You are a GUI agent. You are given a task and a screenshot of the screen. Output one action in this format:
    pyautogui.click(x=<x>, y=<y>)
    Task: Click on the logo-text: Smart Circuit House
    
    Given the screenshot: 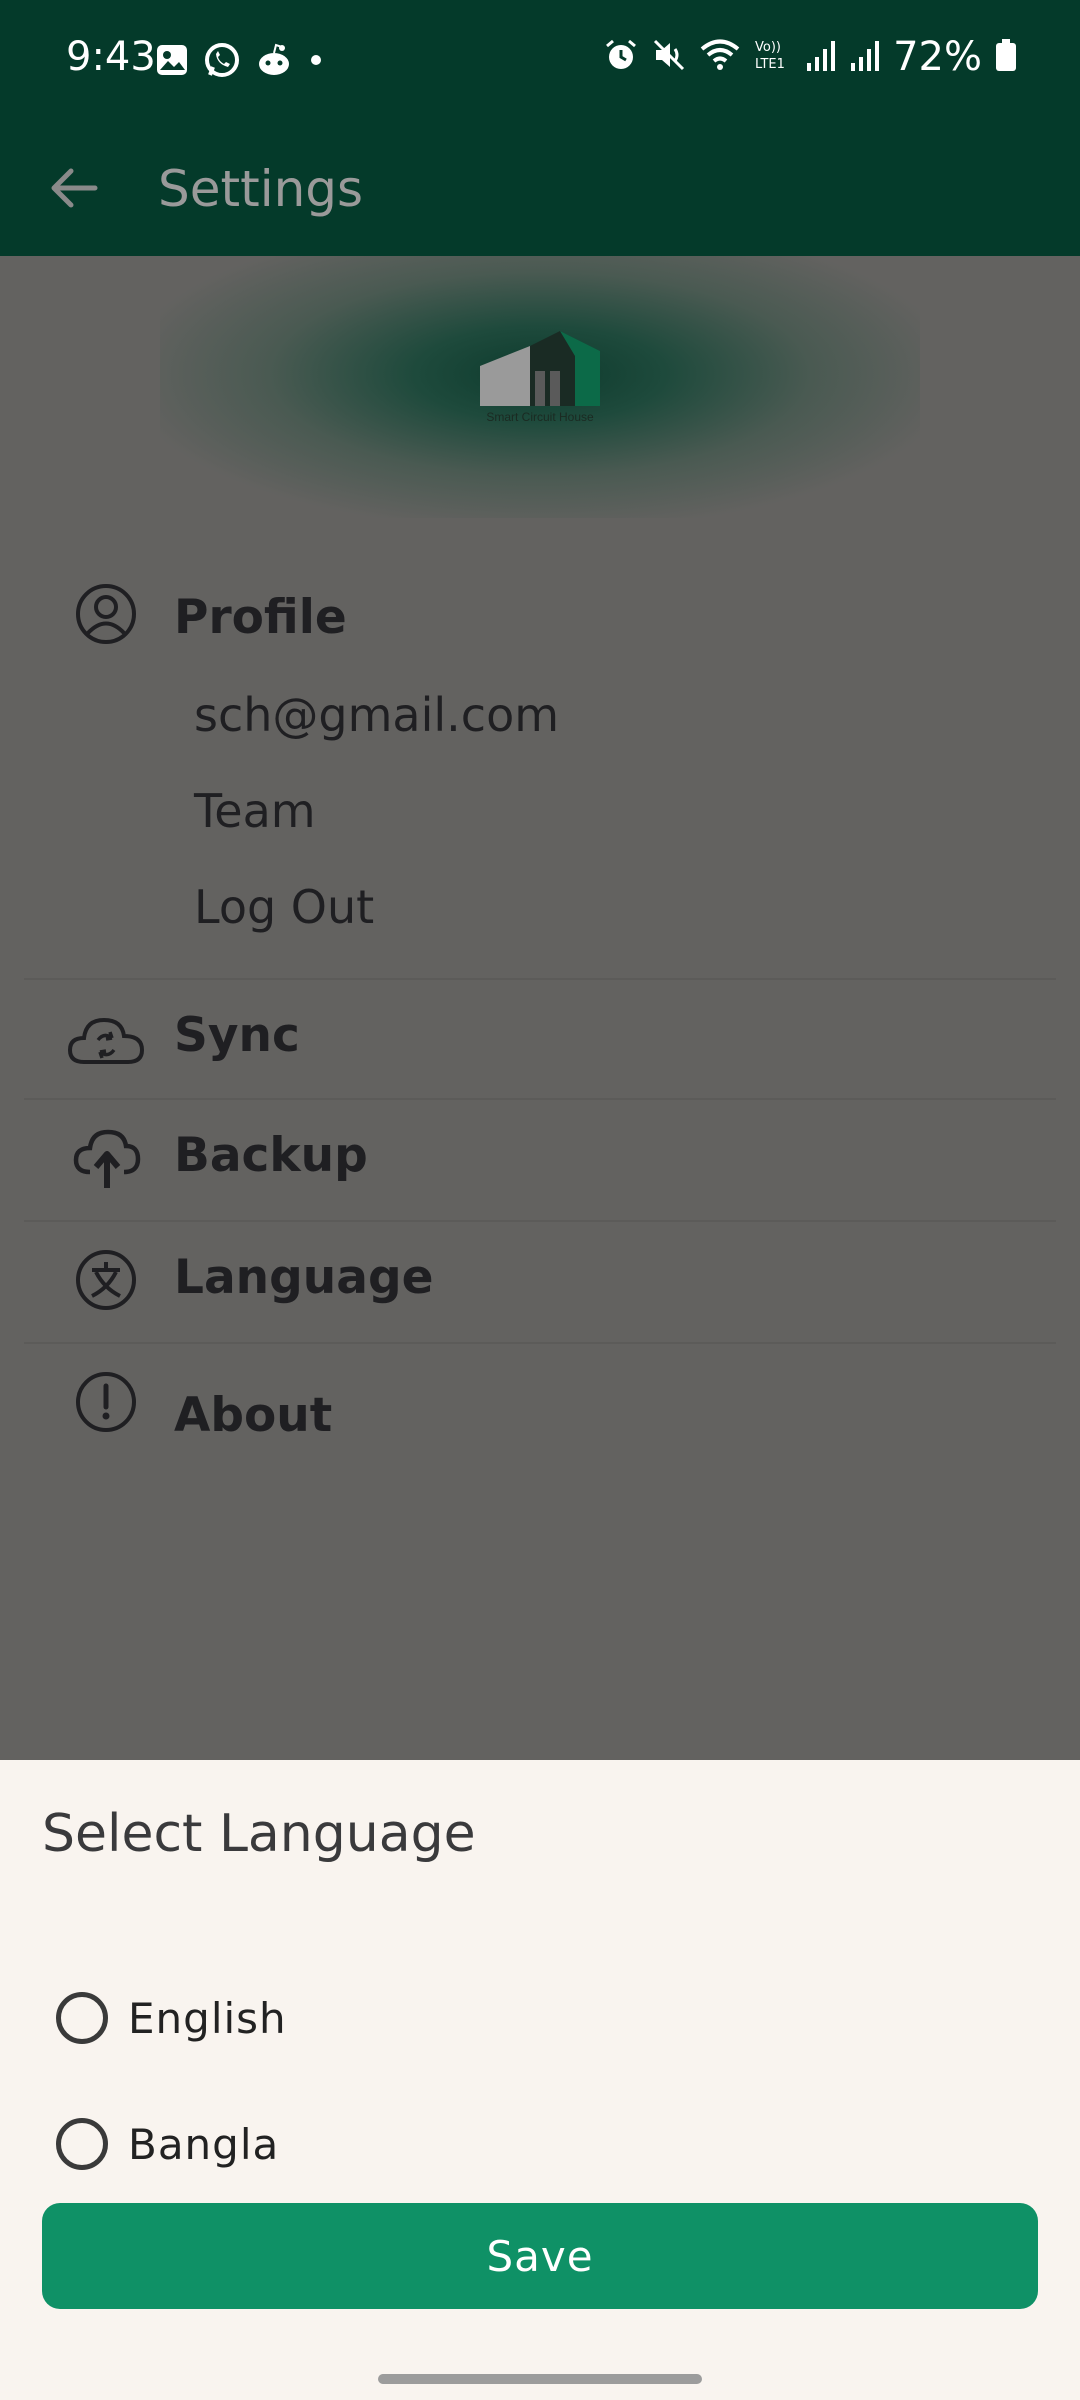 What is the action you would take?
    pyautogui.click(x=540, y=417)
    